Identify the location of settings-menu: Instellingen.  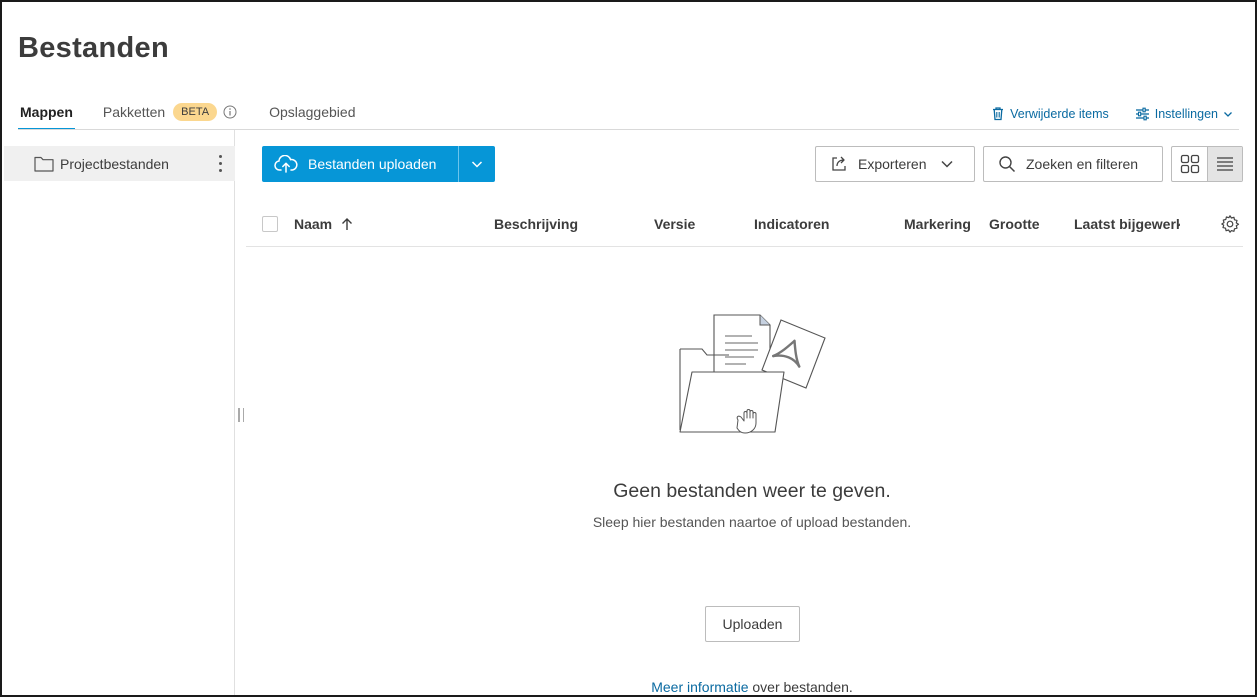
(1184, 114).